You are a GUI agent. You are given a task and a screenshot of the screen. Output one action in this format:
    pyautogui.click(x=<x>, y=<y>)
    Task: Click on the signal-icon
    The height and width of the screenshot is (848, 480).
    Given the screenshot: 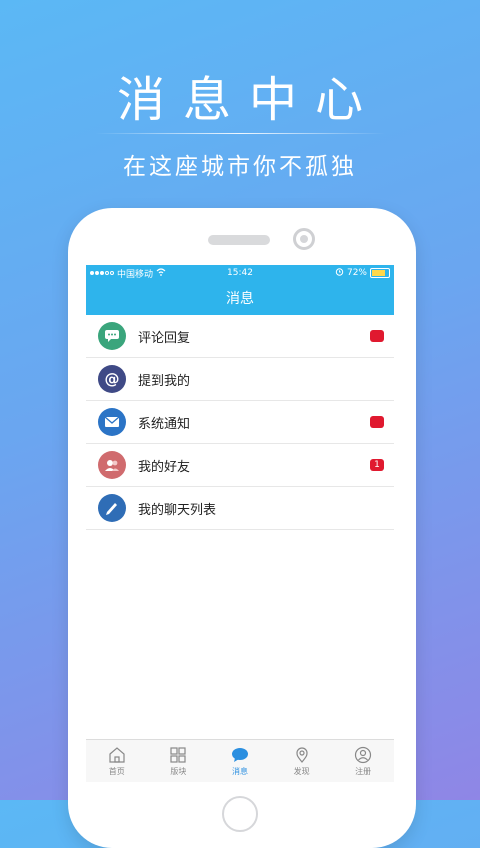 What is the action you would take?
    pyautogui.click(x=102, y=273)
    